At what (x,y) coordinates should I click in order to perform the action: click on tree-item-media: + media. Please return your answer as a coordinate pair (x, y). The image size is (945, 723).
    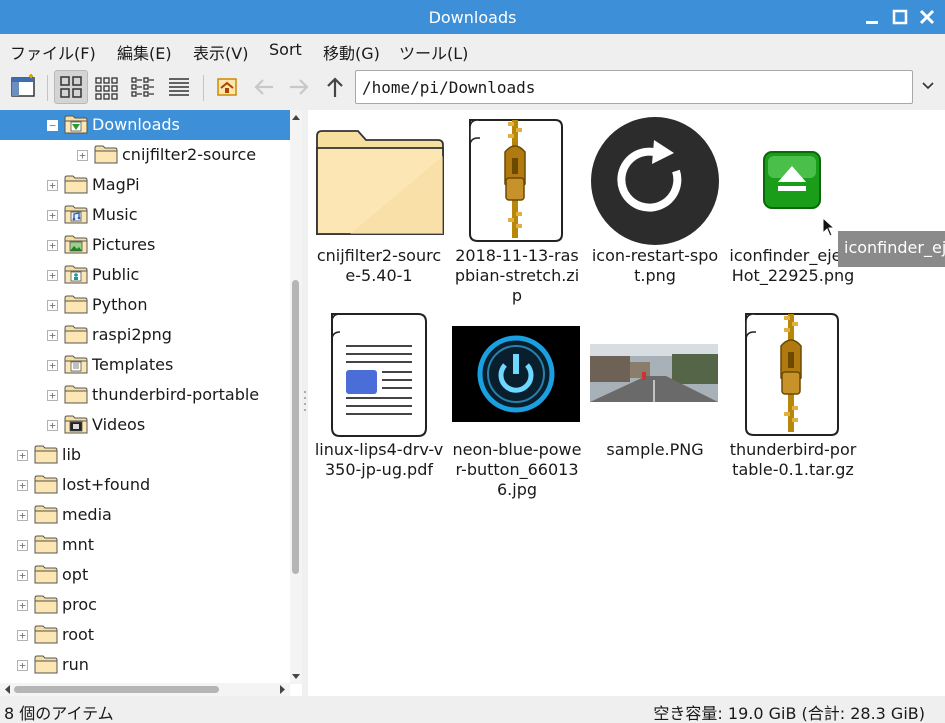
    Looking at the image, I should click on (145, 515).